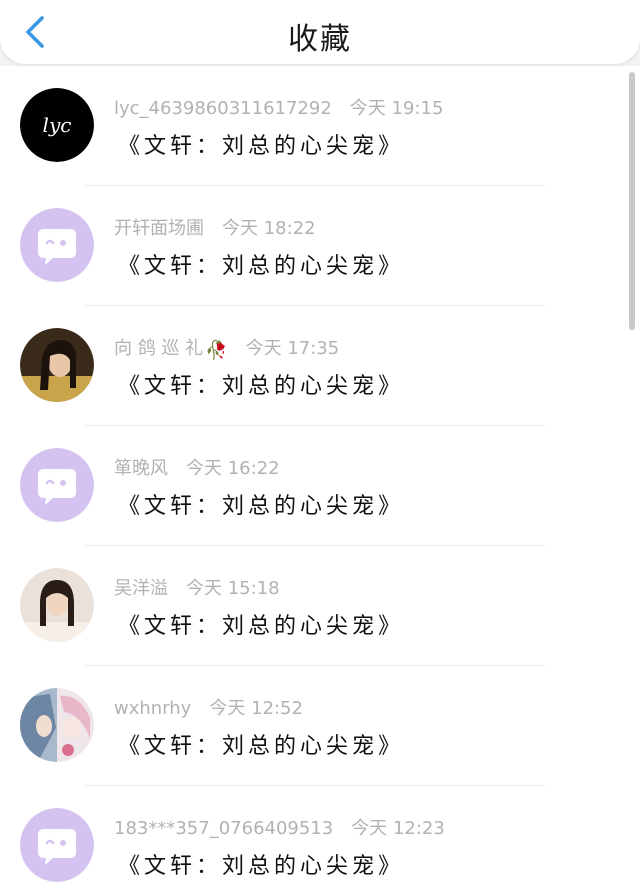  Describe the element at coordinates (233, 468) in the screenshot. I see `timestamp: 今天 16:22` at that location.